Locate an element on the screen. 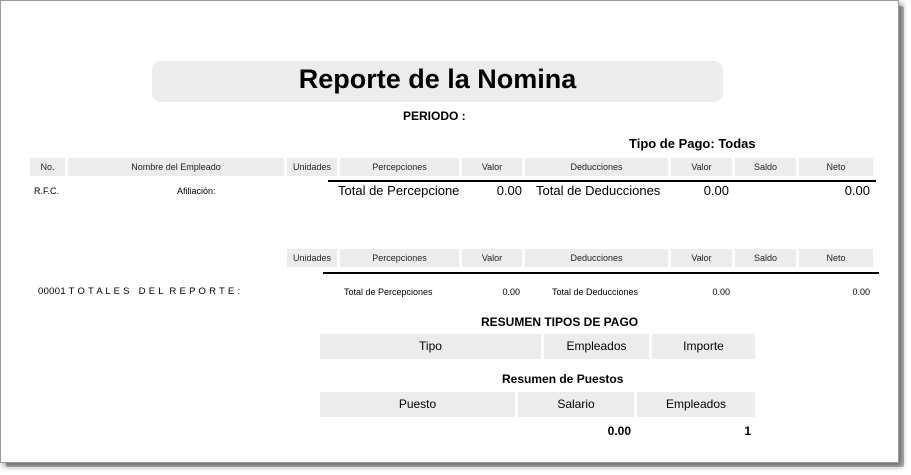 The image size is (911, 475). col-percepciones: Percepciones is located at coordinates (399, 167).